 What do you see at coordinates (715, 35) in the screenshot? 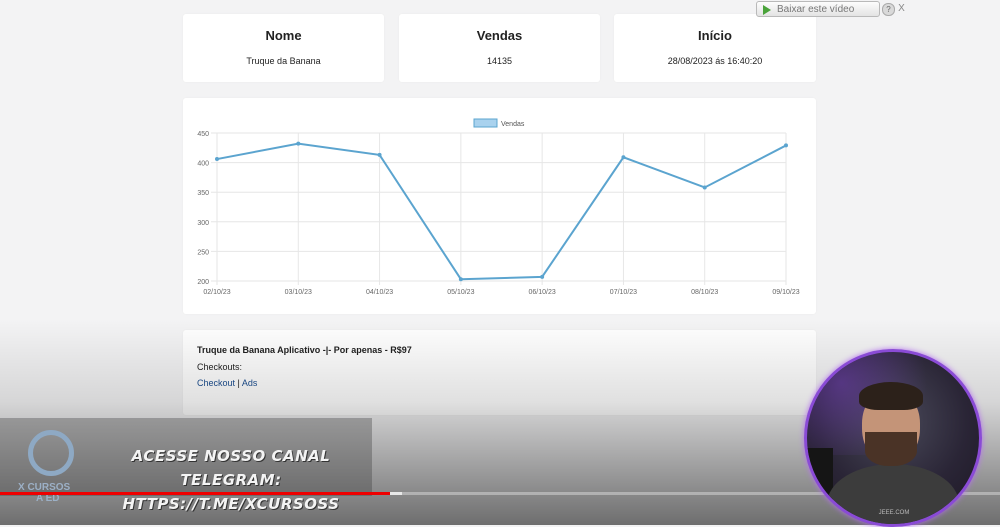
I see `stat-title-inicio: Início` at bounding box center [715, 35].